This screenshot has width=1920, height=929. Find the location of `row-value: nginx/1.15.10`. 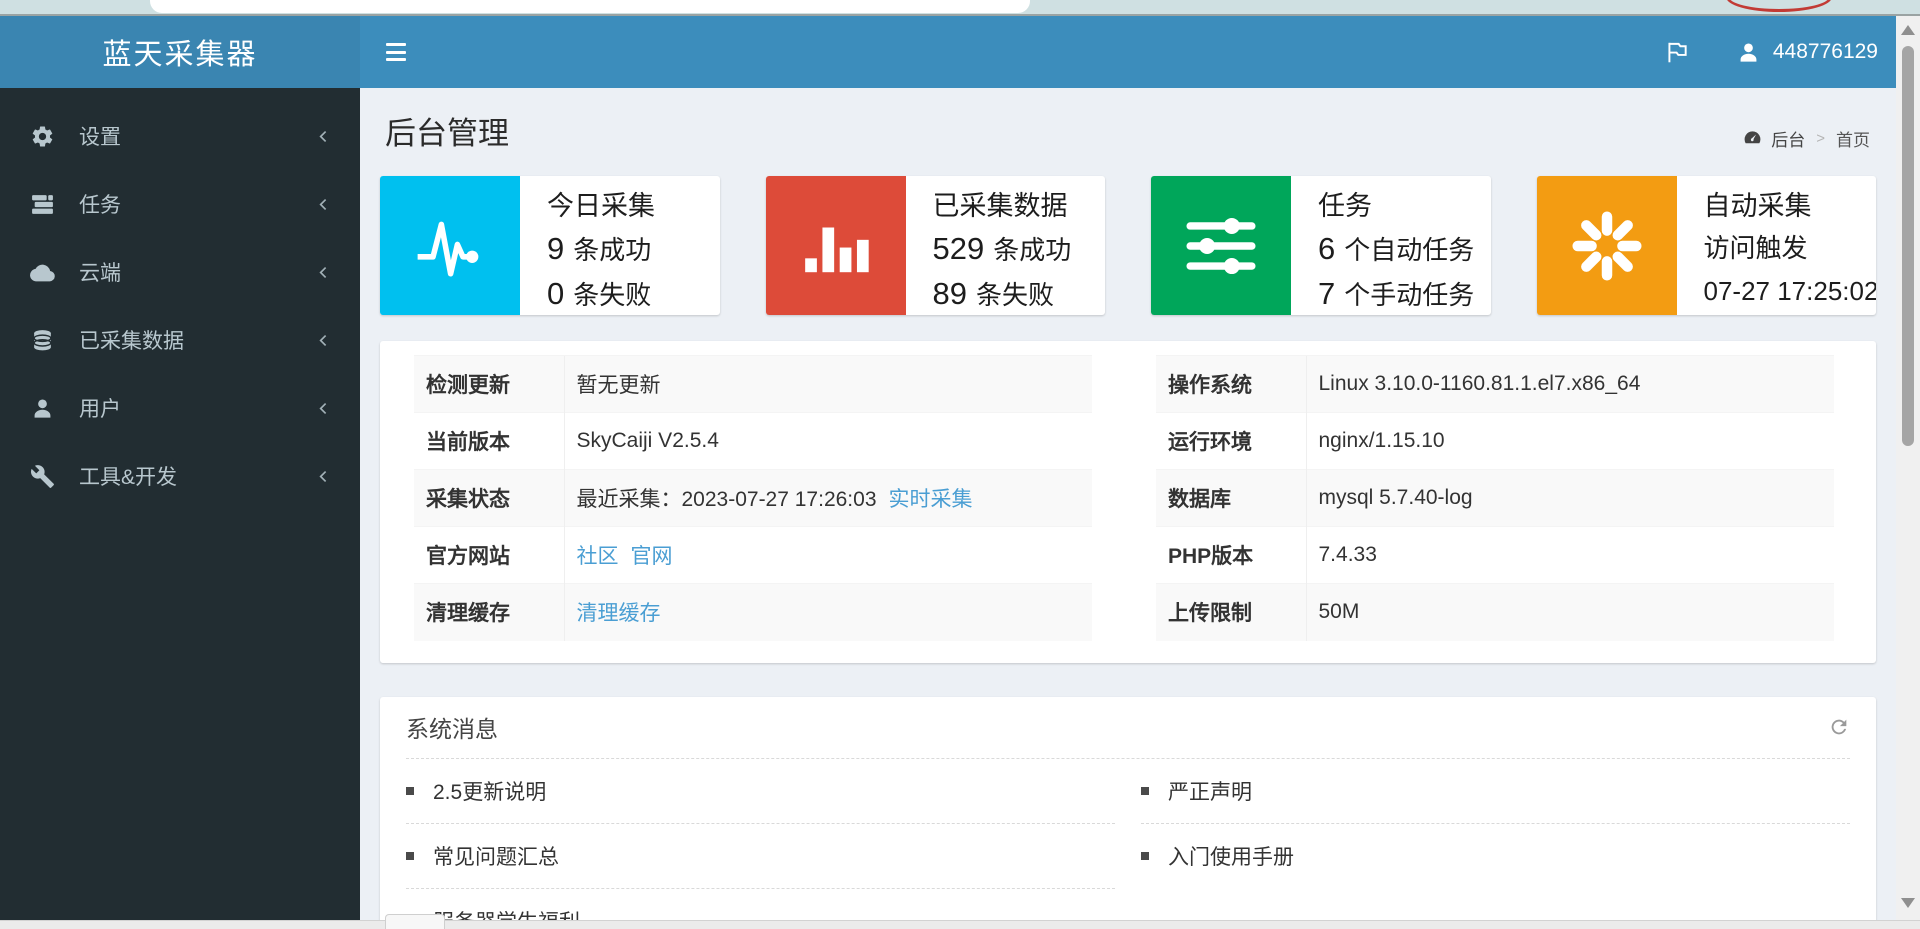

row-value: nginx/1.15.10 is located at coordinates (1381, 440).